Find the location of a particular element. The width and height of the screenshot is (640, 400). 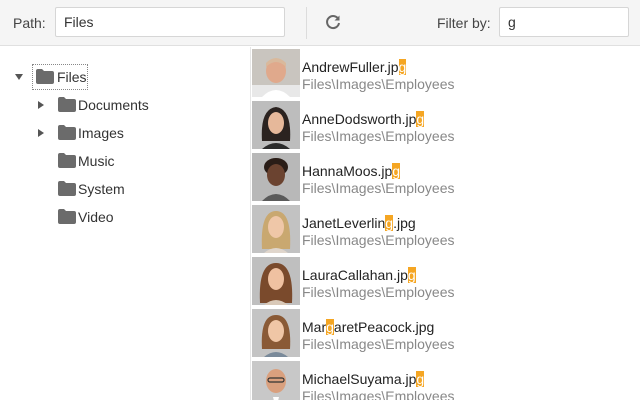

file-name: HannaMoos.jpg is located at coordinates (351, 171).